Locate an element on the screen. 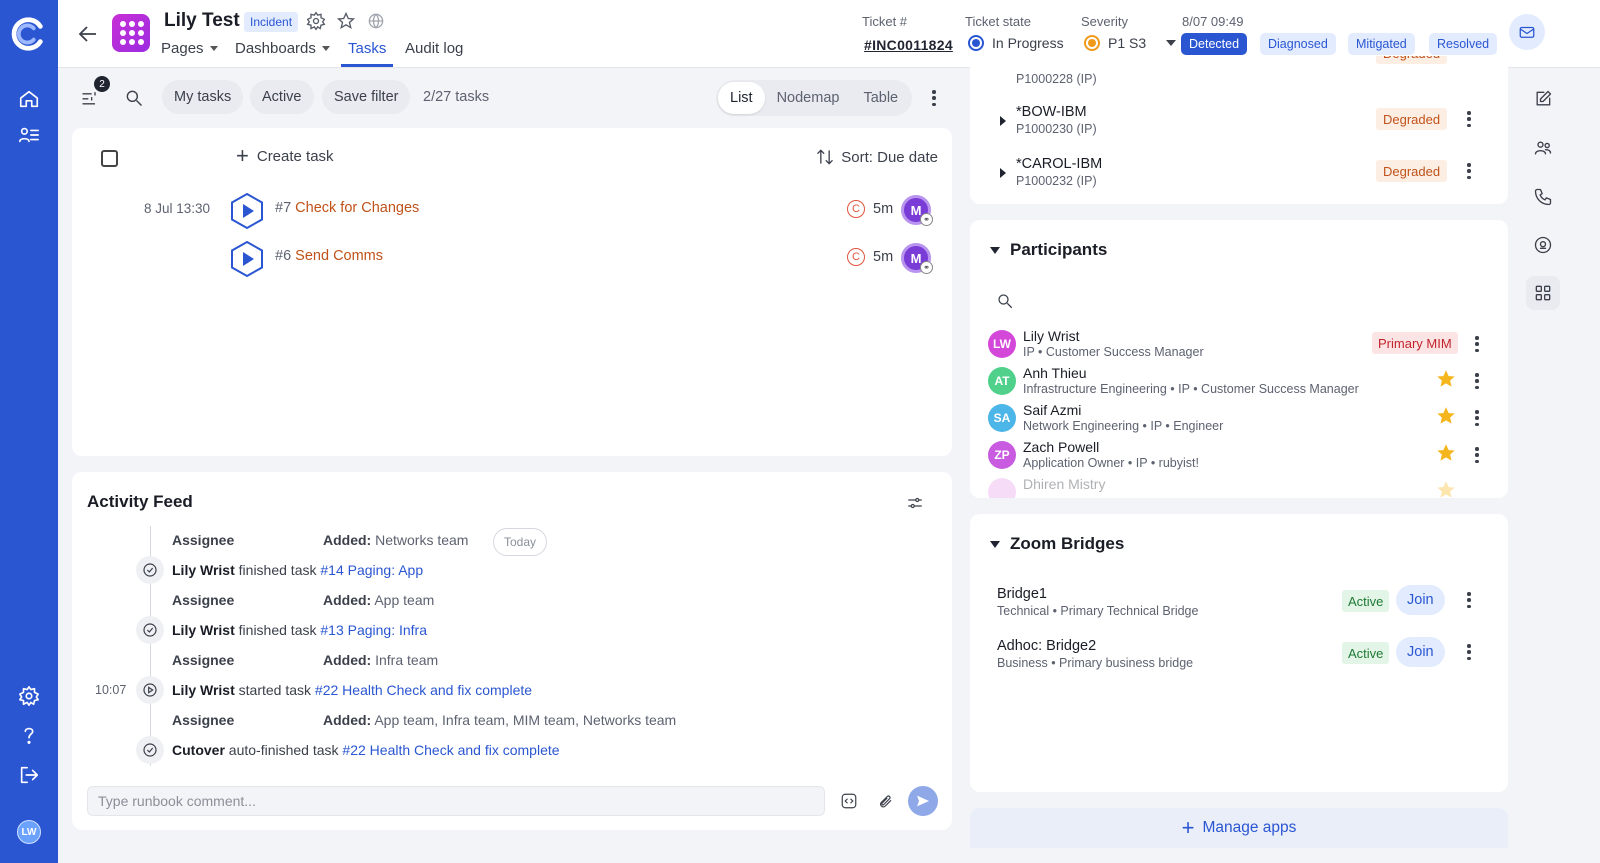  primary-mim-badge: Primary MIM is located at coordinates (1415, 343).